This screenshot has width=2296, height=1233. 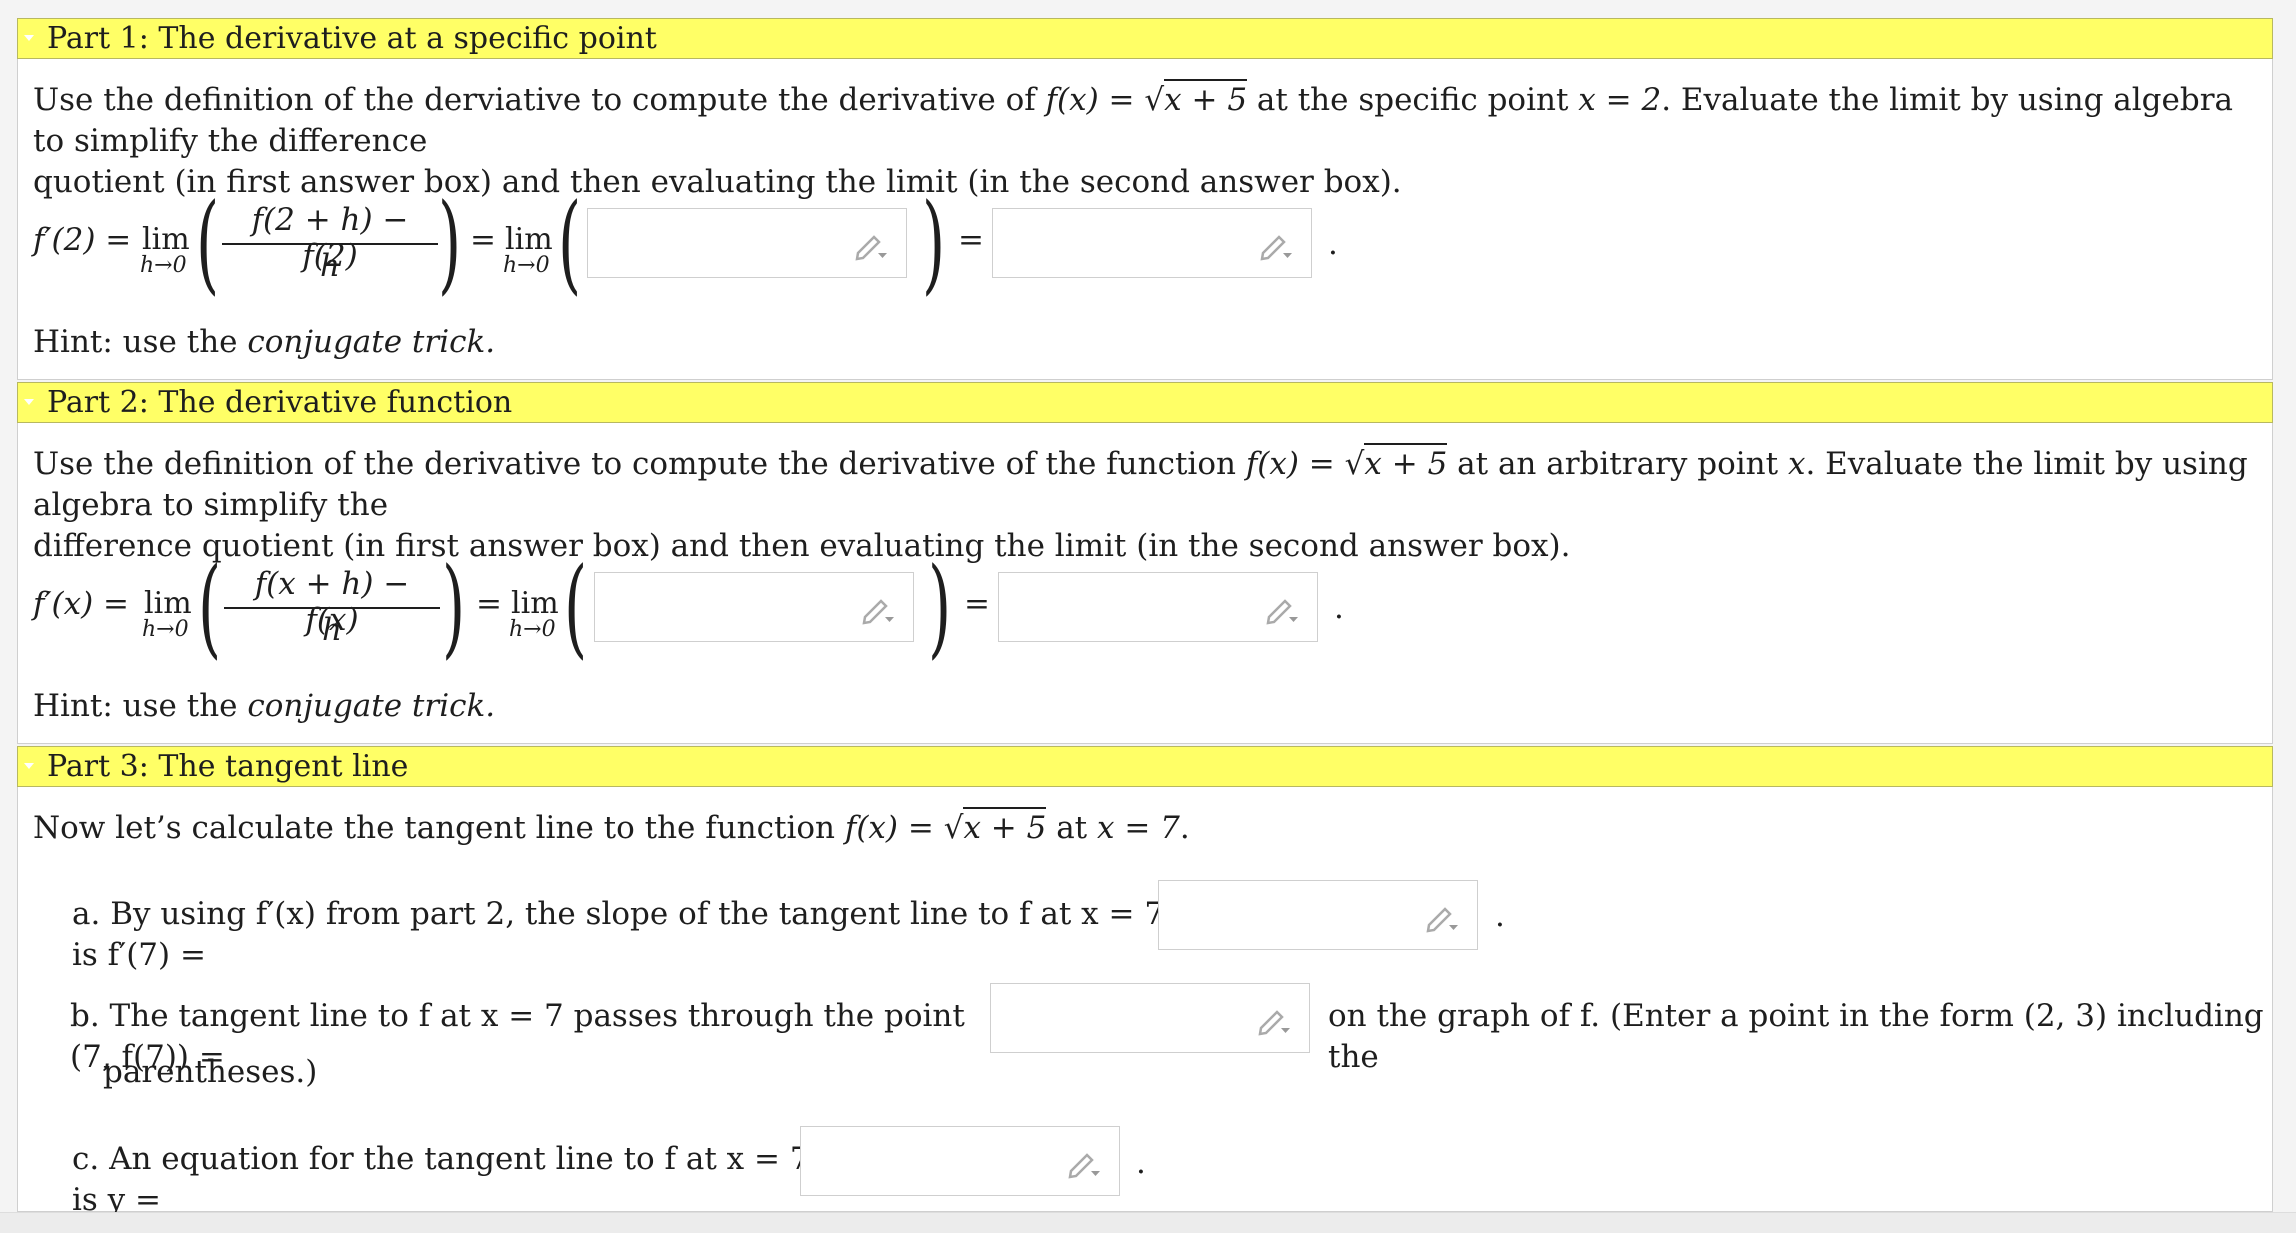 What do you see at coordinates (960, 1161) in the screenshot?
I see `part3-answer-box-c` at bounding box center [960, 1161].